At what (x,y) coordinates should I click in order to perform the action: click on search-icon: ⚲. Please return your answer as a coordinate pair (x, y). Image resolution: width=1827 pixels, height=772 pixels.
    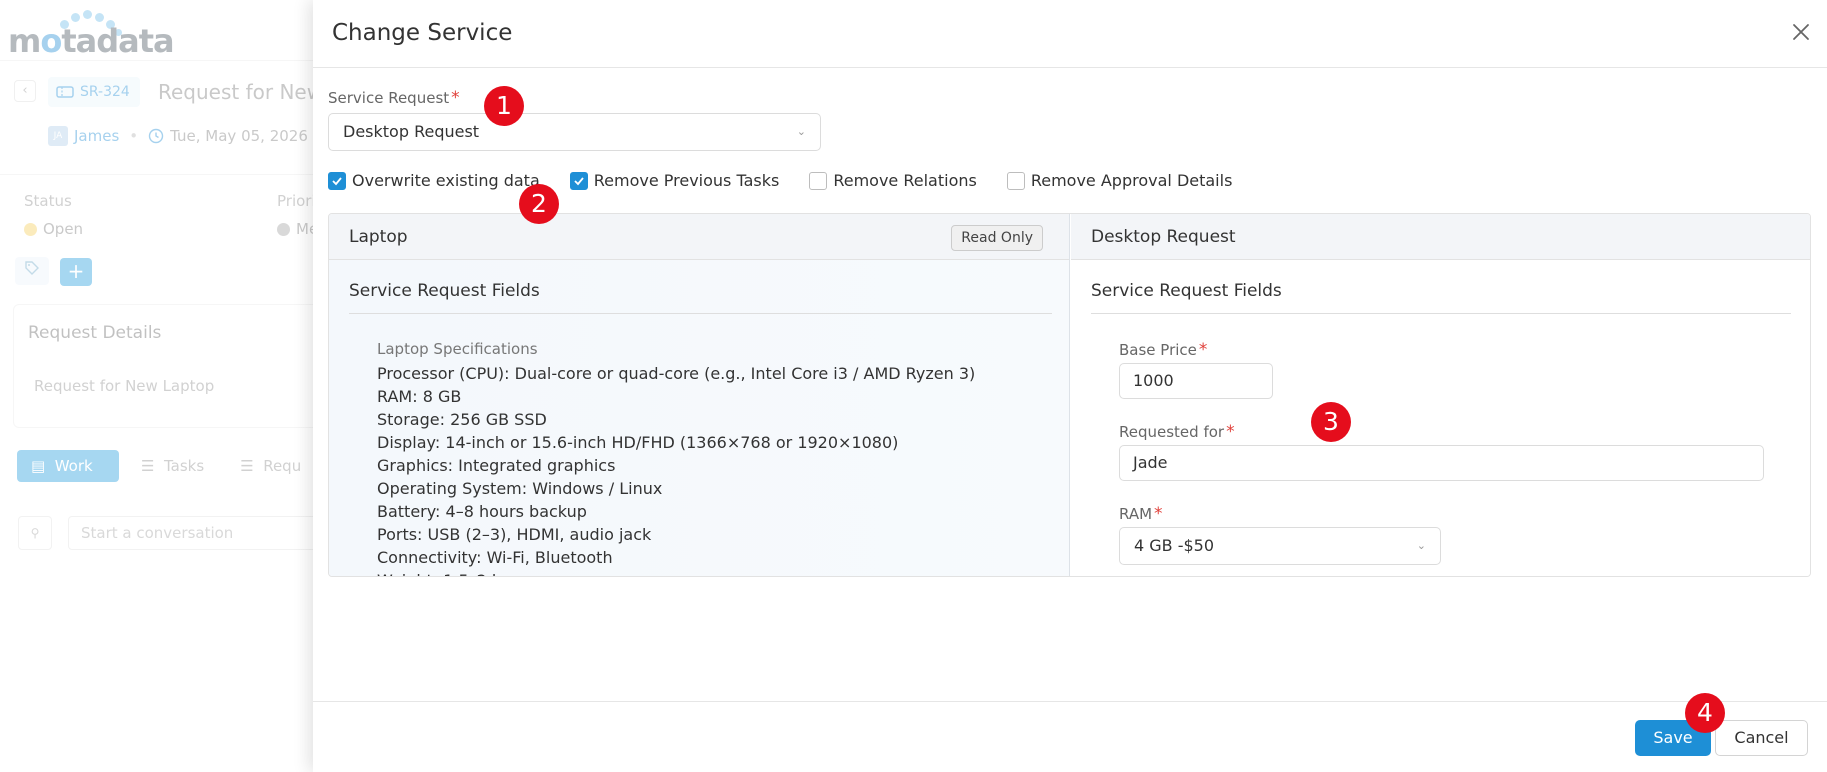
    Looking at the image, I should click on (35, 533).